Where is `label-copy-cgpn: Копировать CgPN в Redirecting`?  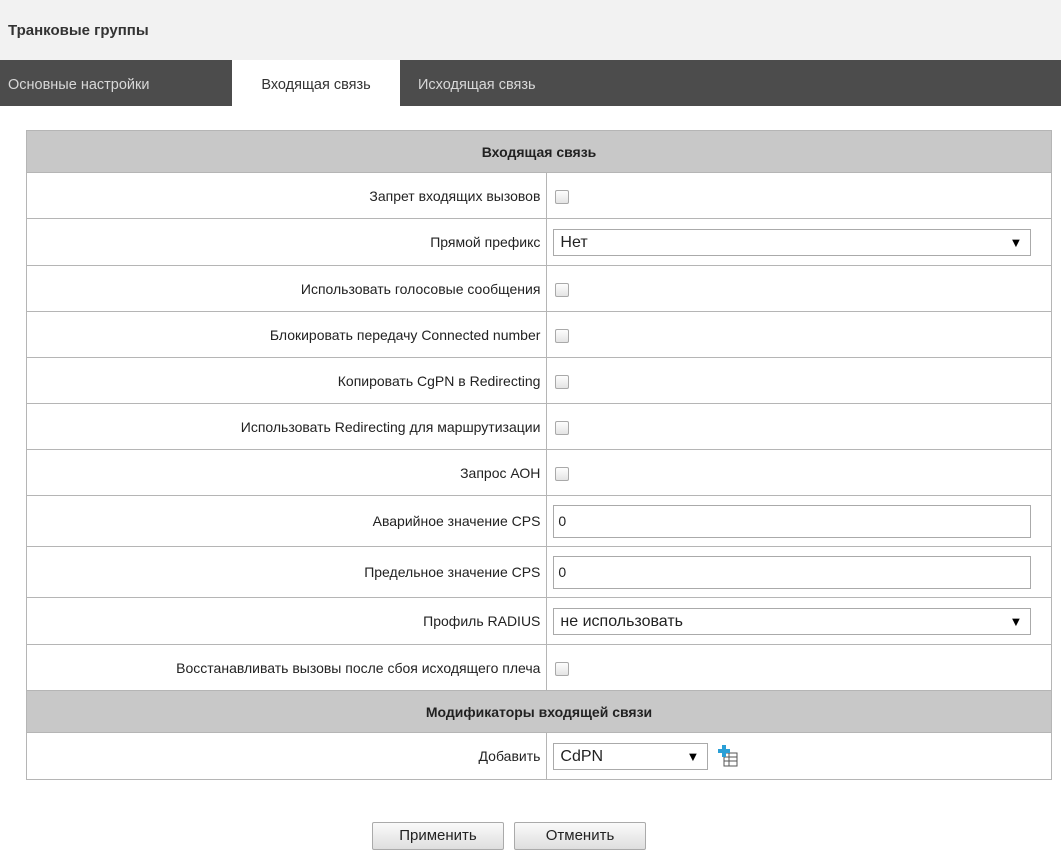 label-copy-cgpn: Копировать CgPN в Redirecting is located at coordinates (286, 380).